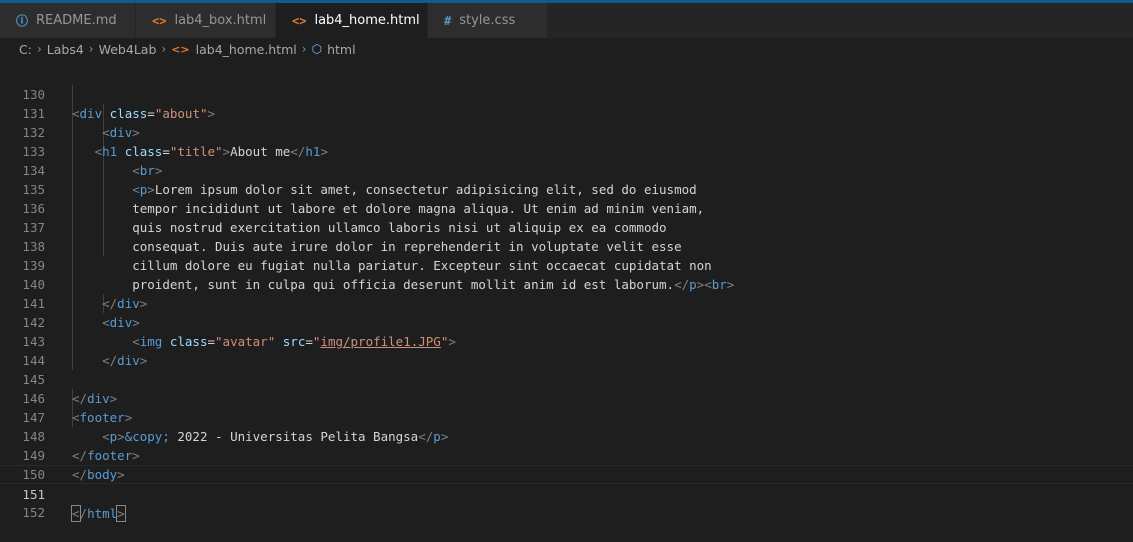 This screenshot has width=1133, height=542. What do you see at coordinates (566, 283) in the screenshot?
I see `code-line: 140 </div>` at bounding box center [566, 283].